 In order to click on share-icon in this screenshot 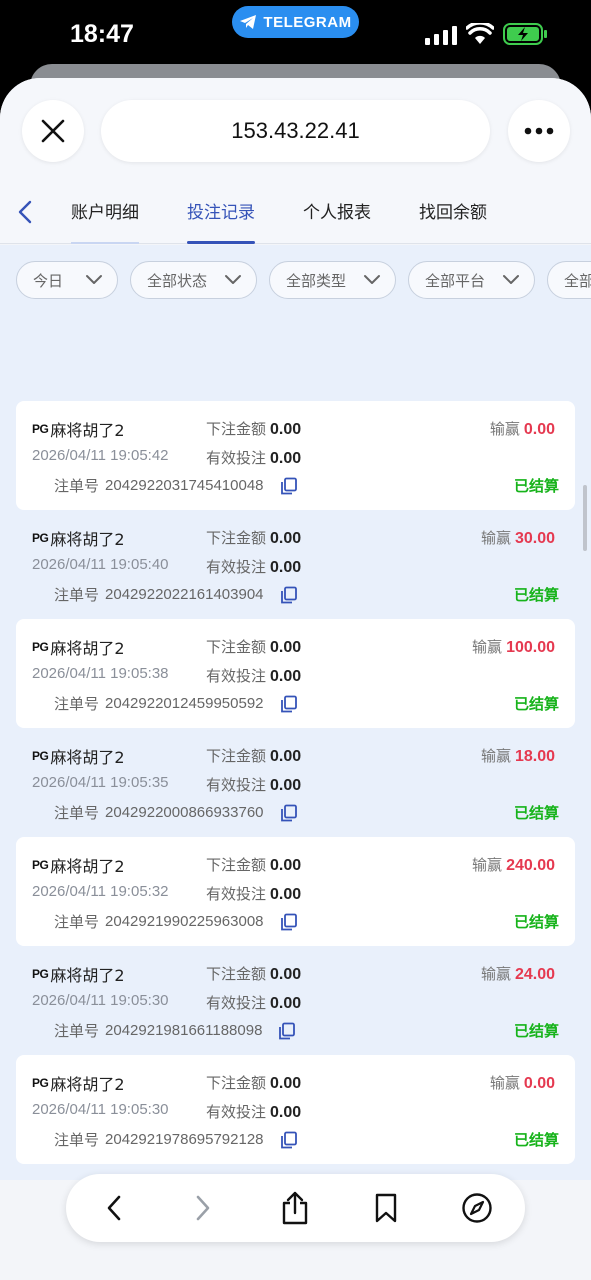, I will do `click(295, 1208)`.